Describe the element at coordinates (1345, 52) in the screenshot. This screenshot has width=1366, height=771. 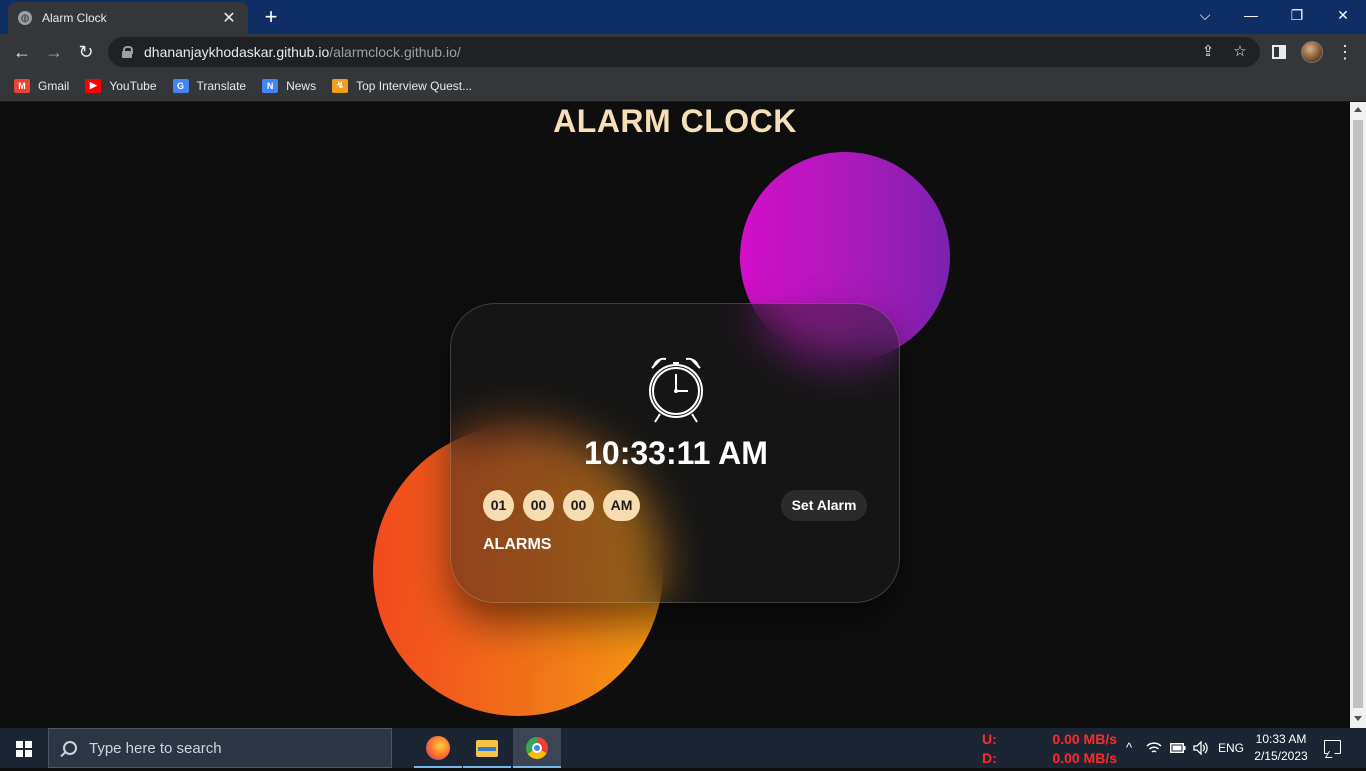
I see `more-menu-icon: ⋮` at that location.